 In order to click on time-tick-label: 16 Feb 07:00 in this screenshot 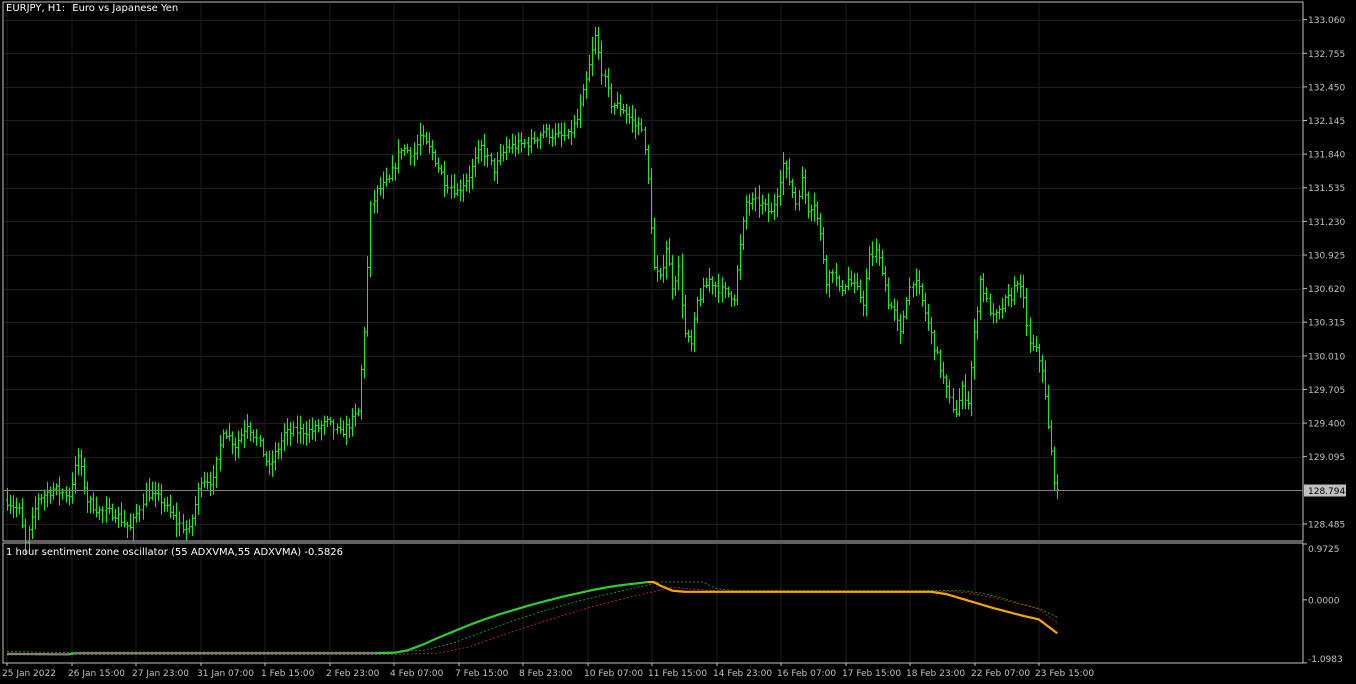, I will do `click(806, 674)`.